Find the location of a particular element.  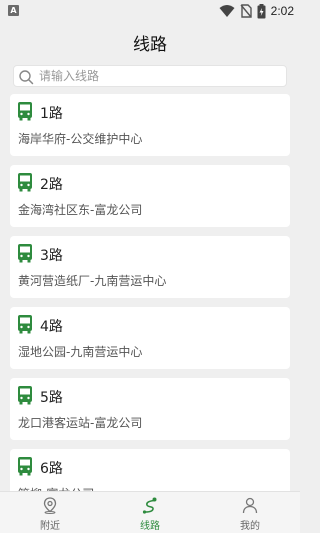

person-icon is located at coordinates (250, 505).